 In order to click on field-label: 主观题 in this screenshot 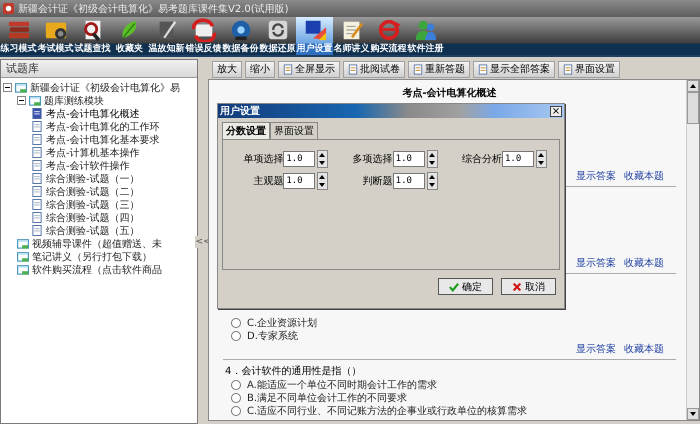, I will do `click(268, 181)`.